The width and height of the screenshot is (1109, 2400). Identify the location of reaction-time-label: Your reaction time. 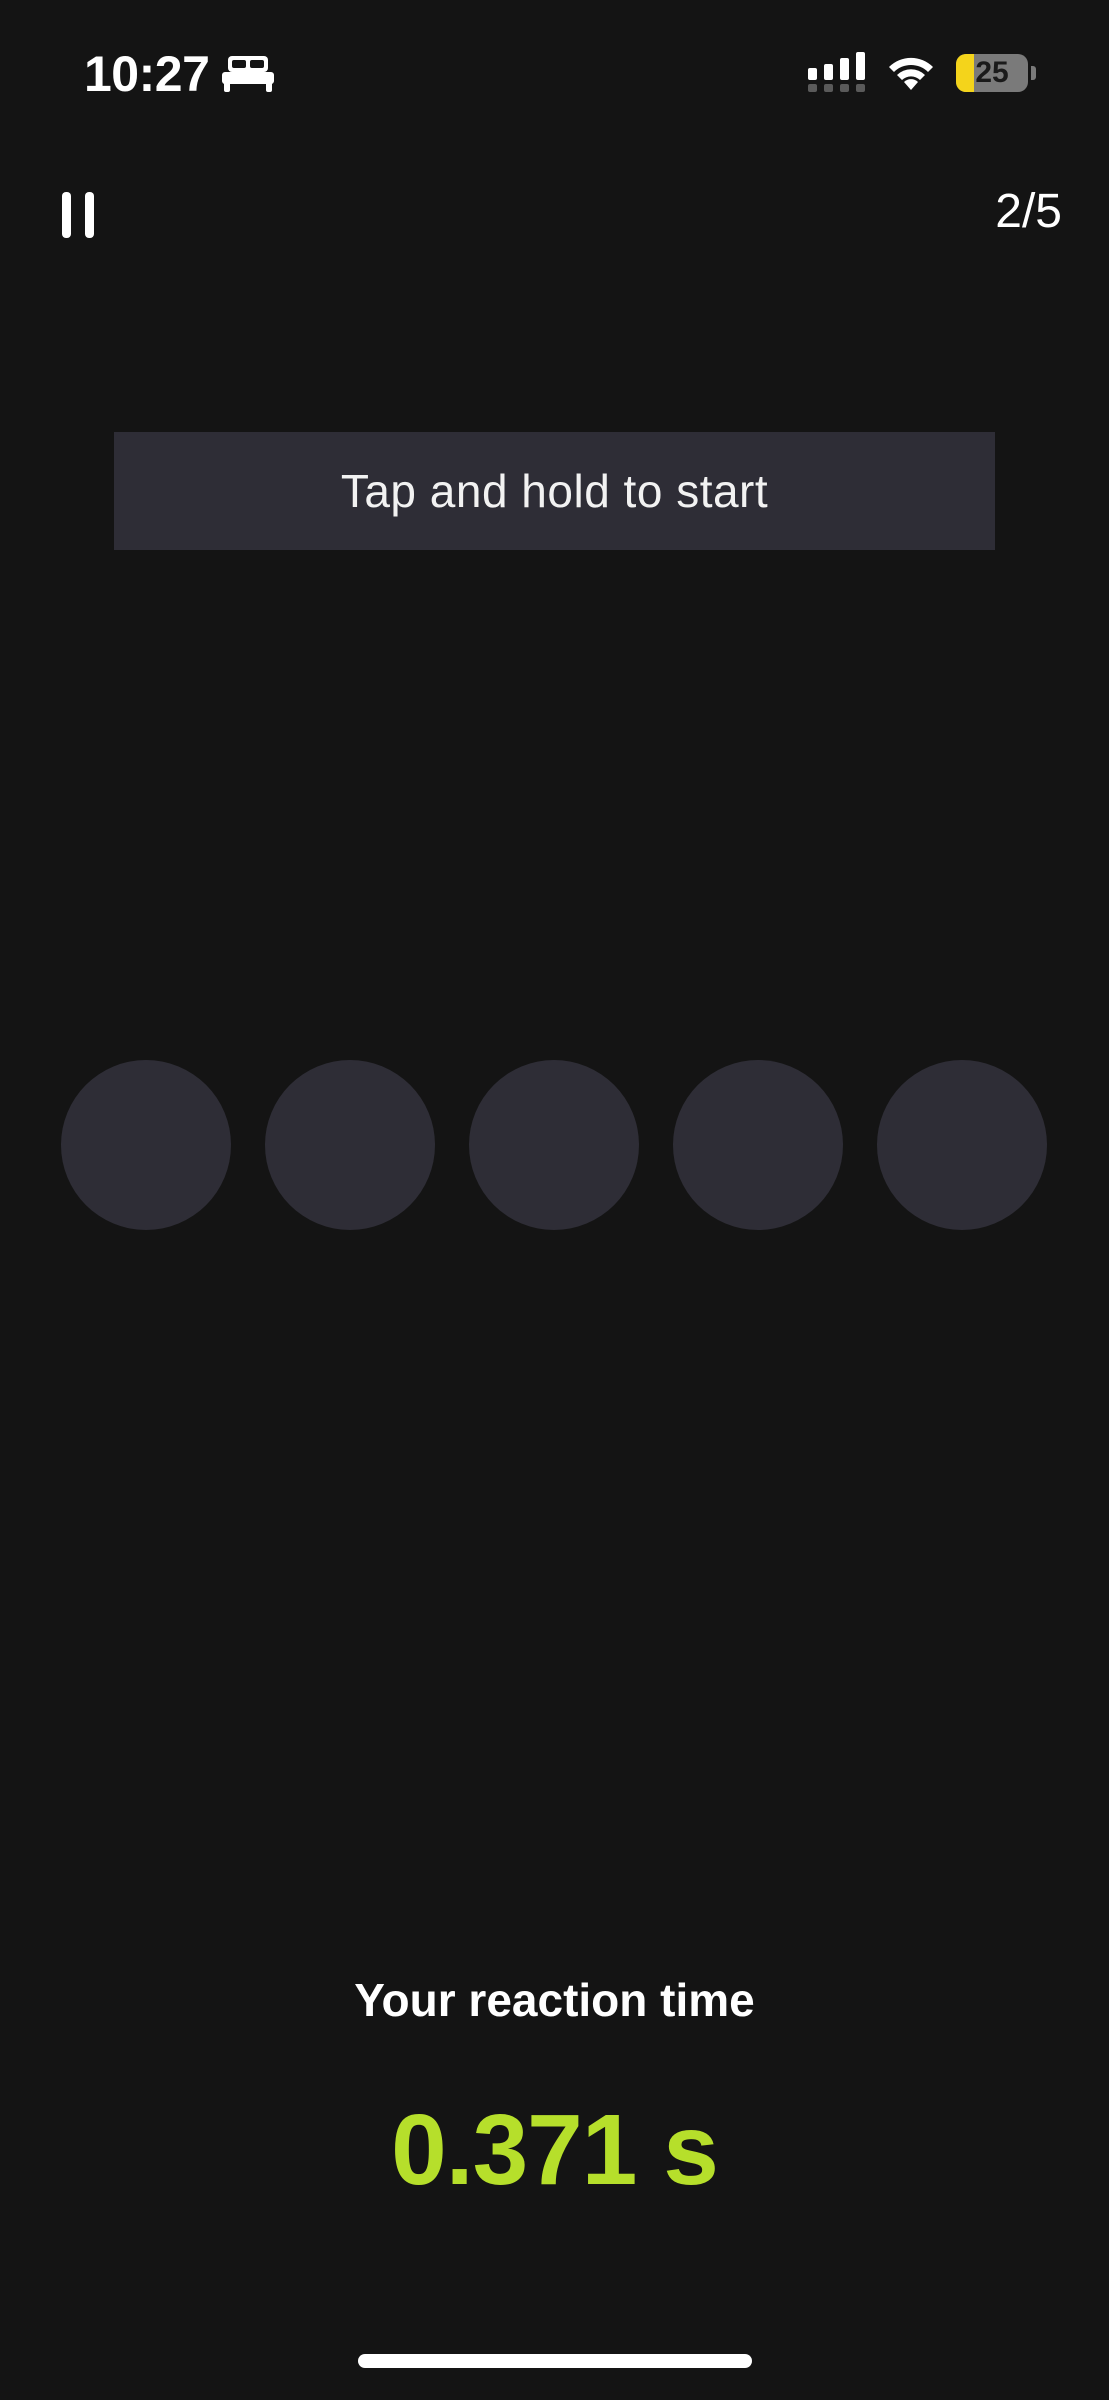
(554, 2000).